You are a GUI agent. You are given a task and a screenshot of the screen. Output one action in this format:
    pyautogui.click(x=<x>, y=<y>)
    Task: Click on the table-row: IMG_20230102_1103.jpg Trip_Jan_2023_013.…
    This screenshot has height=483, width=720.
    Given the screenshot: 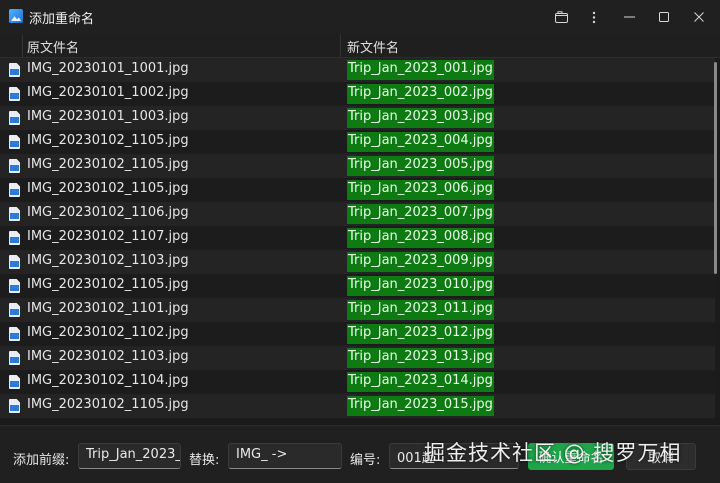 What is the action you would take?
    pyautogui.click(x=357, y=358)
    